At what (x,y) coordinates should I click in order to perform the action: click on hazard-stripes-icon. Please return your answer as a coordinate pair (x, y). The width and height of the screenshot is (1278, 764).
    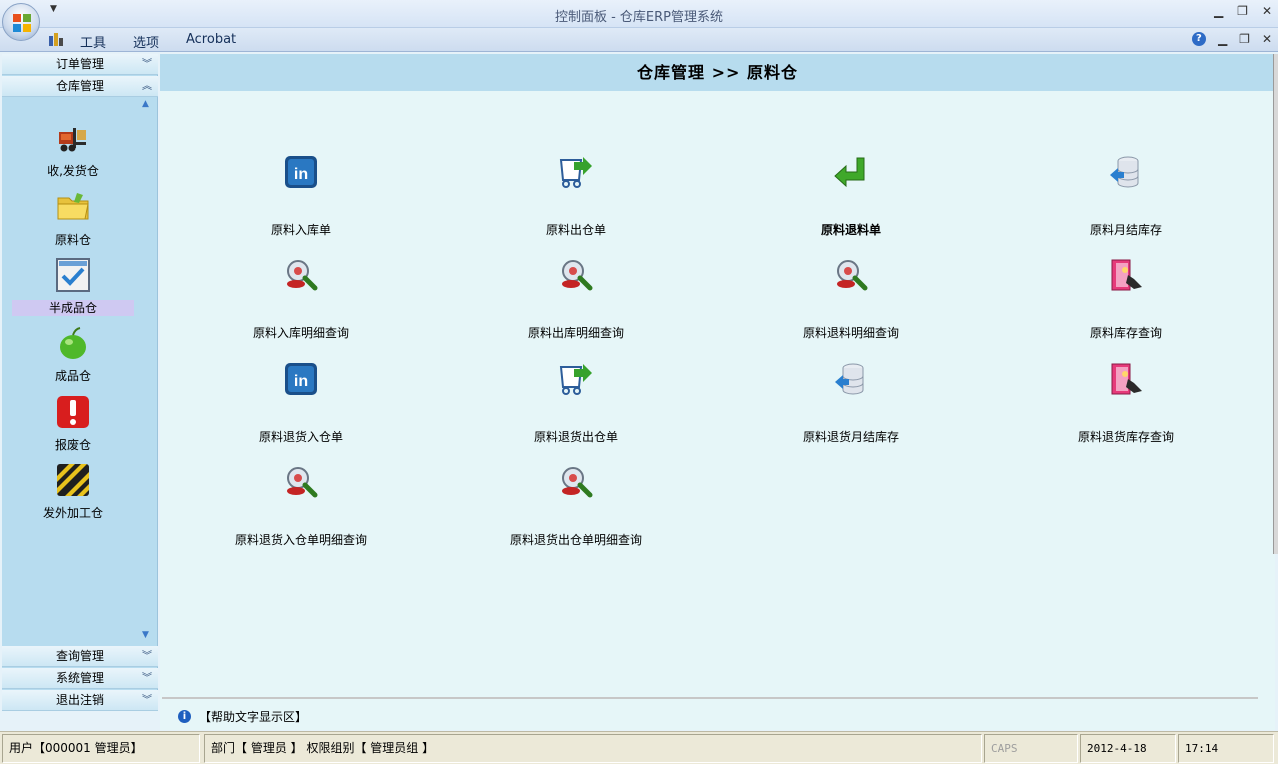
    Looking at the image, I should click on (73, 480).